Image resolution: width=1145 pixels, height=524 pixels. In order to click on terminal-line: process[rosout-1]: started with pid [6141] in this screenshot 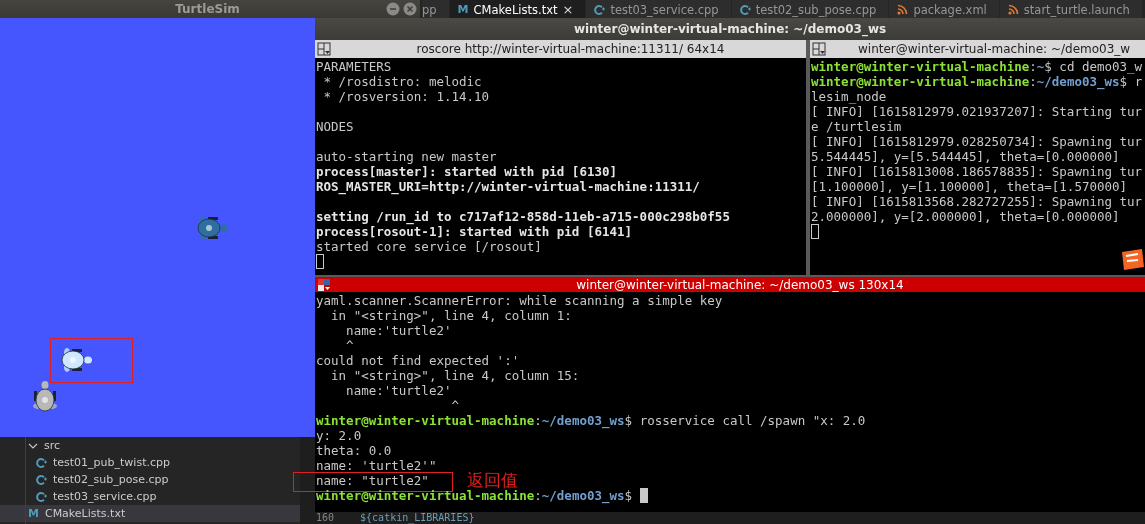, I will do `click(475, 231)`.